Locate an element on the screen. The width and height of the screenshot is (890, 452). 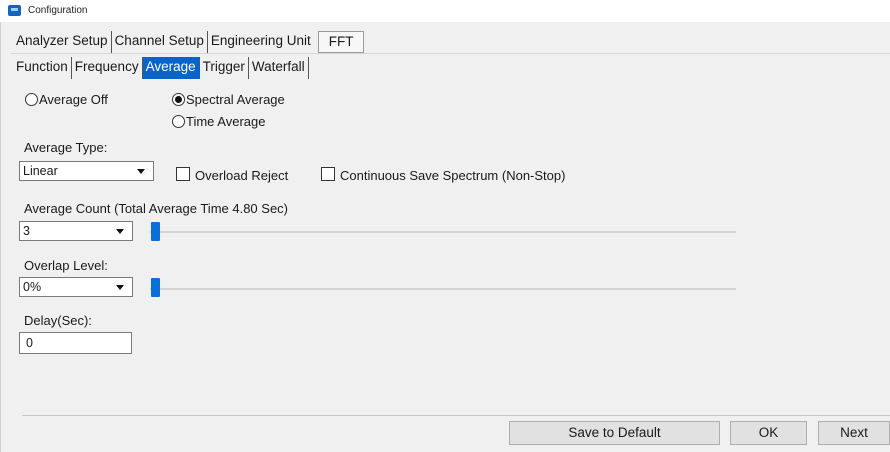
spectral-average-label: Spectral Average is located at coordinates (235, 99).